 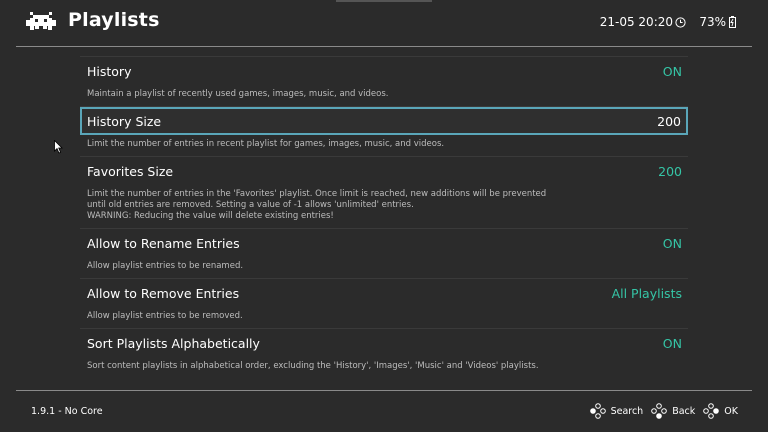 I want to click on battery-text: 73%, so click(x=712, y=22).